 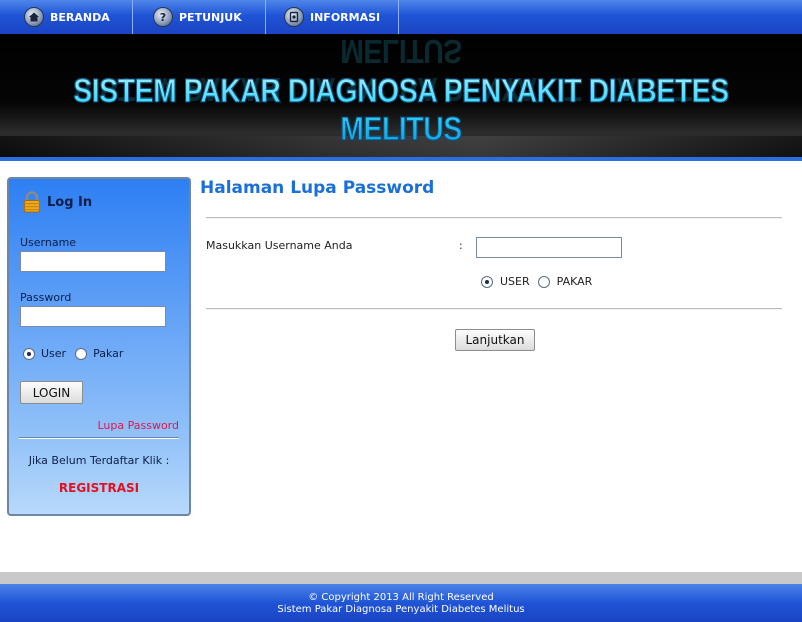 What do you see at coordinates (93, 316) in the screenshot?
I see `password-field` at bounding box center [93, 316].